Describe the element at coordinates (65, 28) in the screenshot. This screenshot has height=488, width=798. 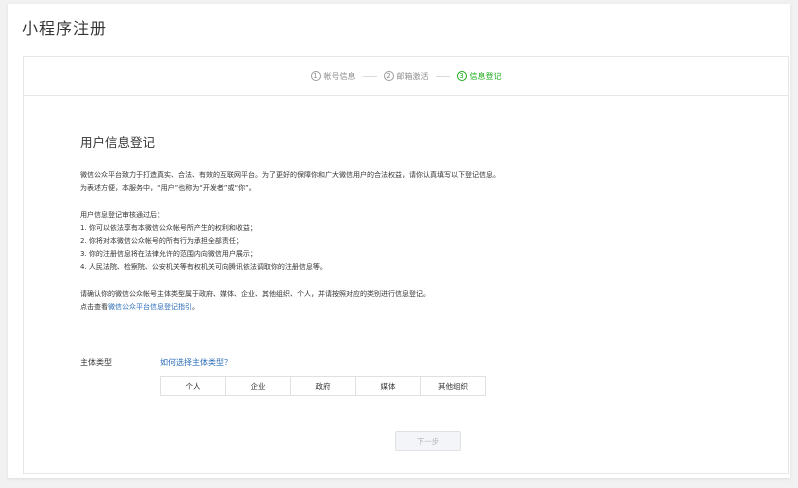
I see `page-title: 小程序注册` at that location.